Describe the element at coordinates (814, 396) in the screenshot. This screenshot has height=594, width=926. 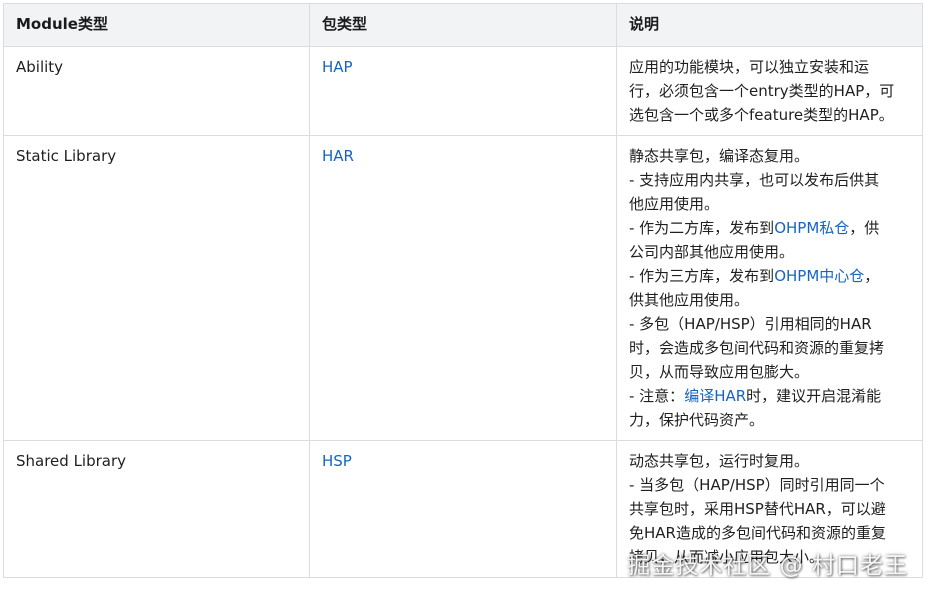
I see `description-text: 时，建议开启混淆能` at that location.